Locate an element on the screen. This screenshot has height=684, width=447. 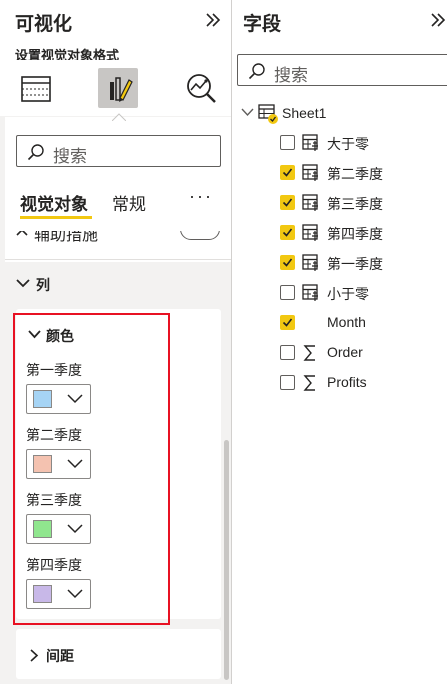
field-name: 小于零 is located at coordinates (348, 294).